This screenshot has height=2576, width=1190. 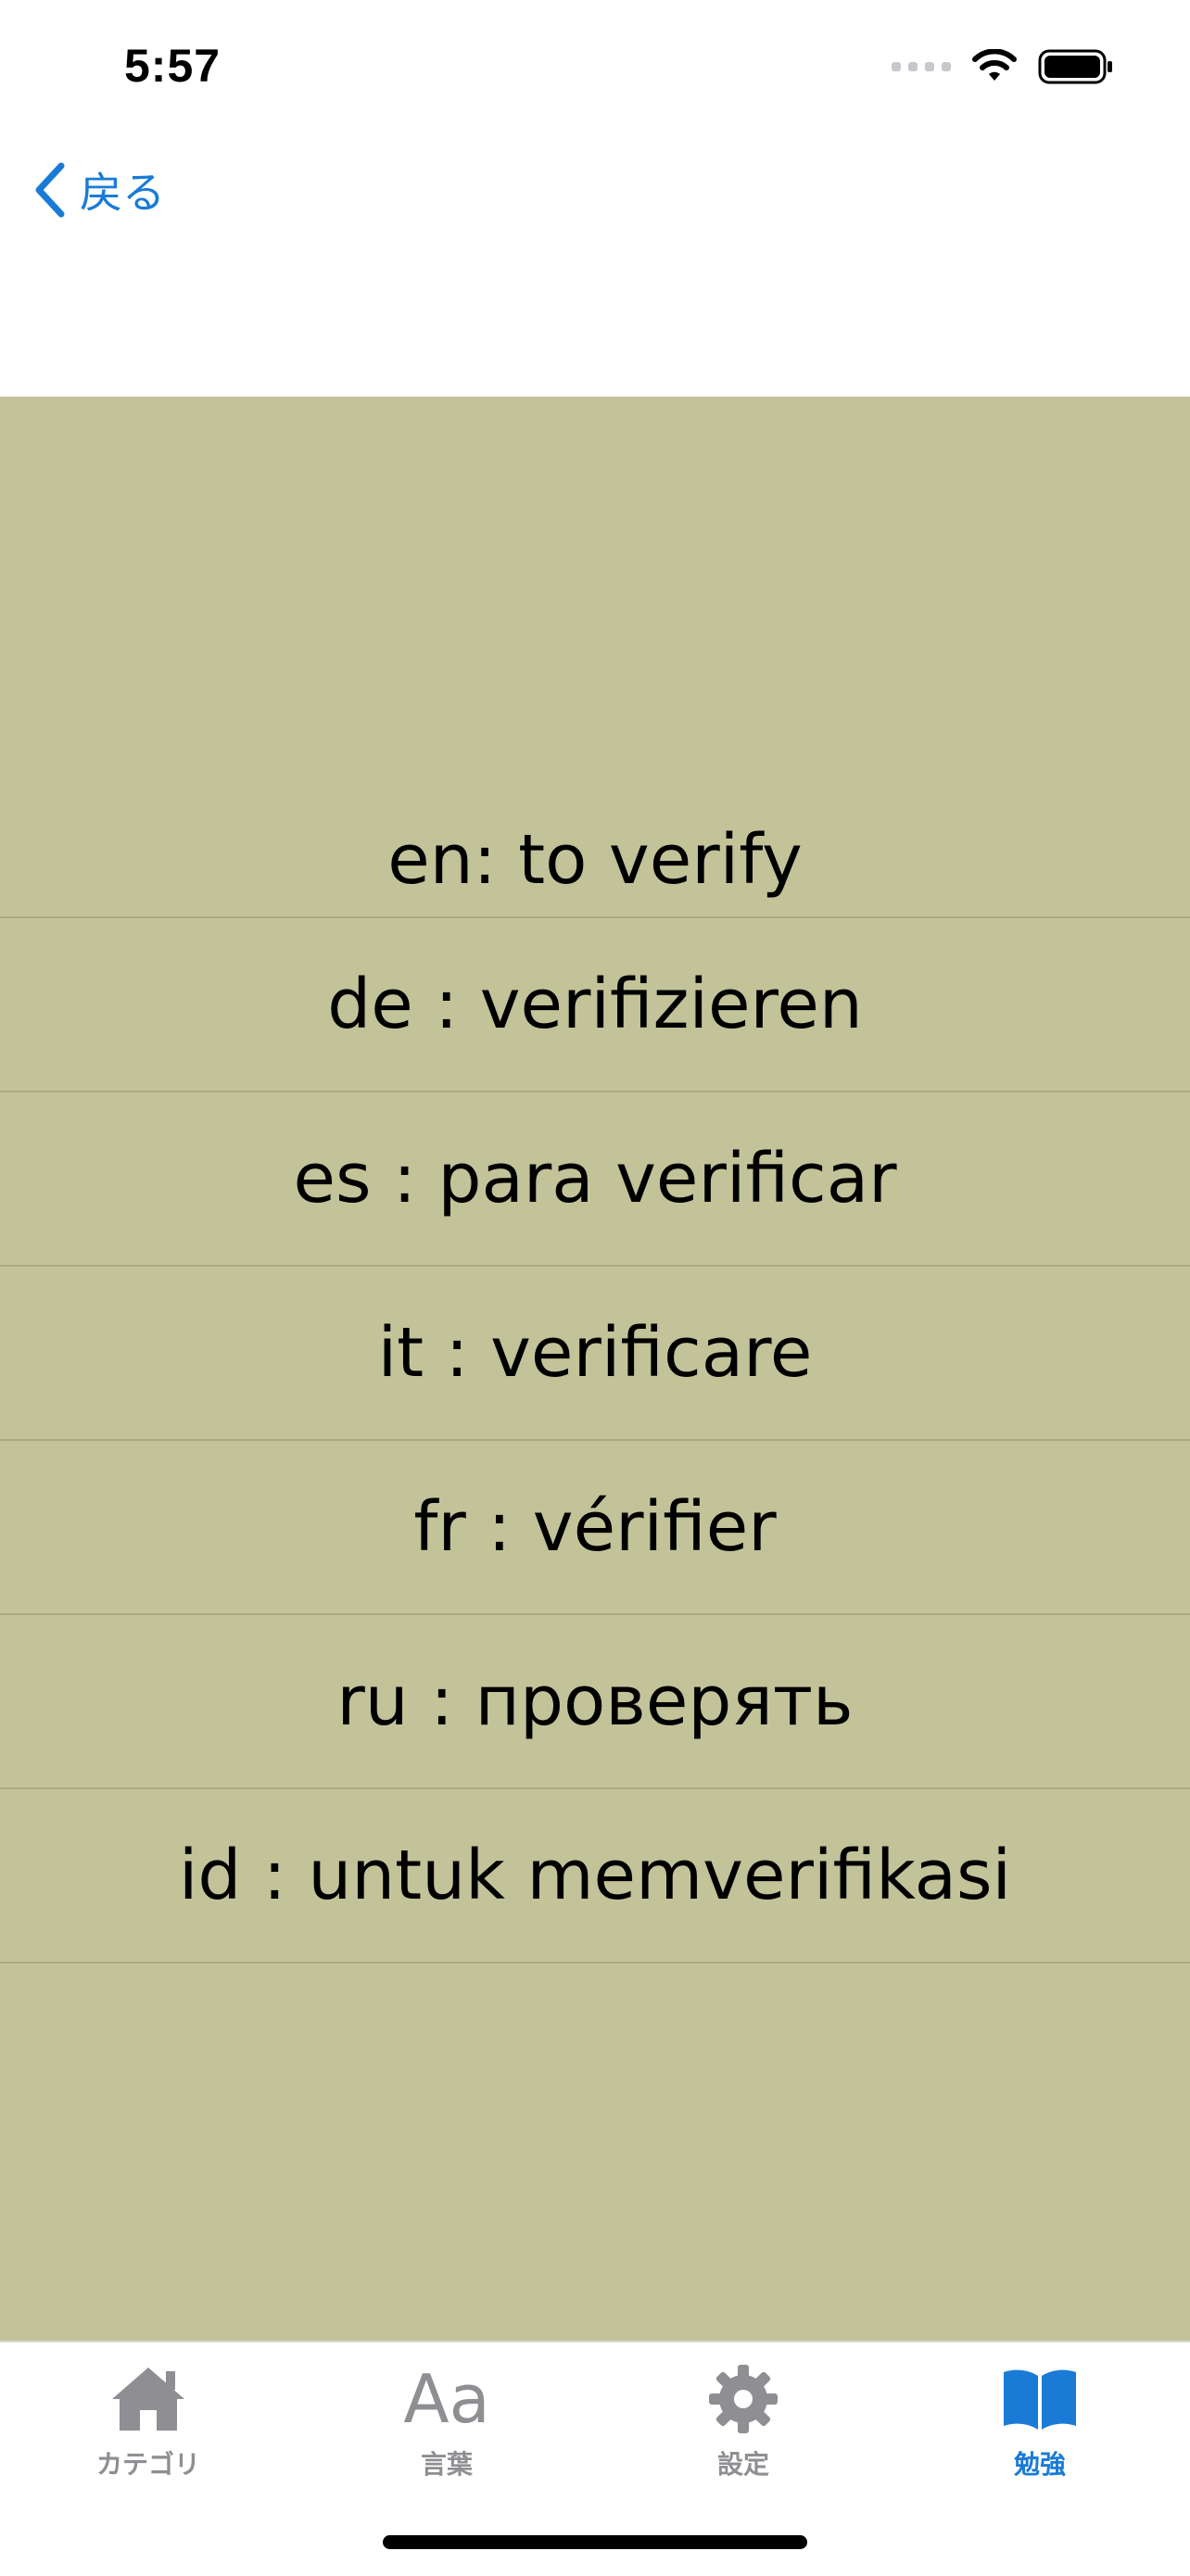 I want to click on gear-icon, so click(x=743, y=2399).